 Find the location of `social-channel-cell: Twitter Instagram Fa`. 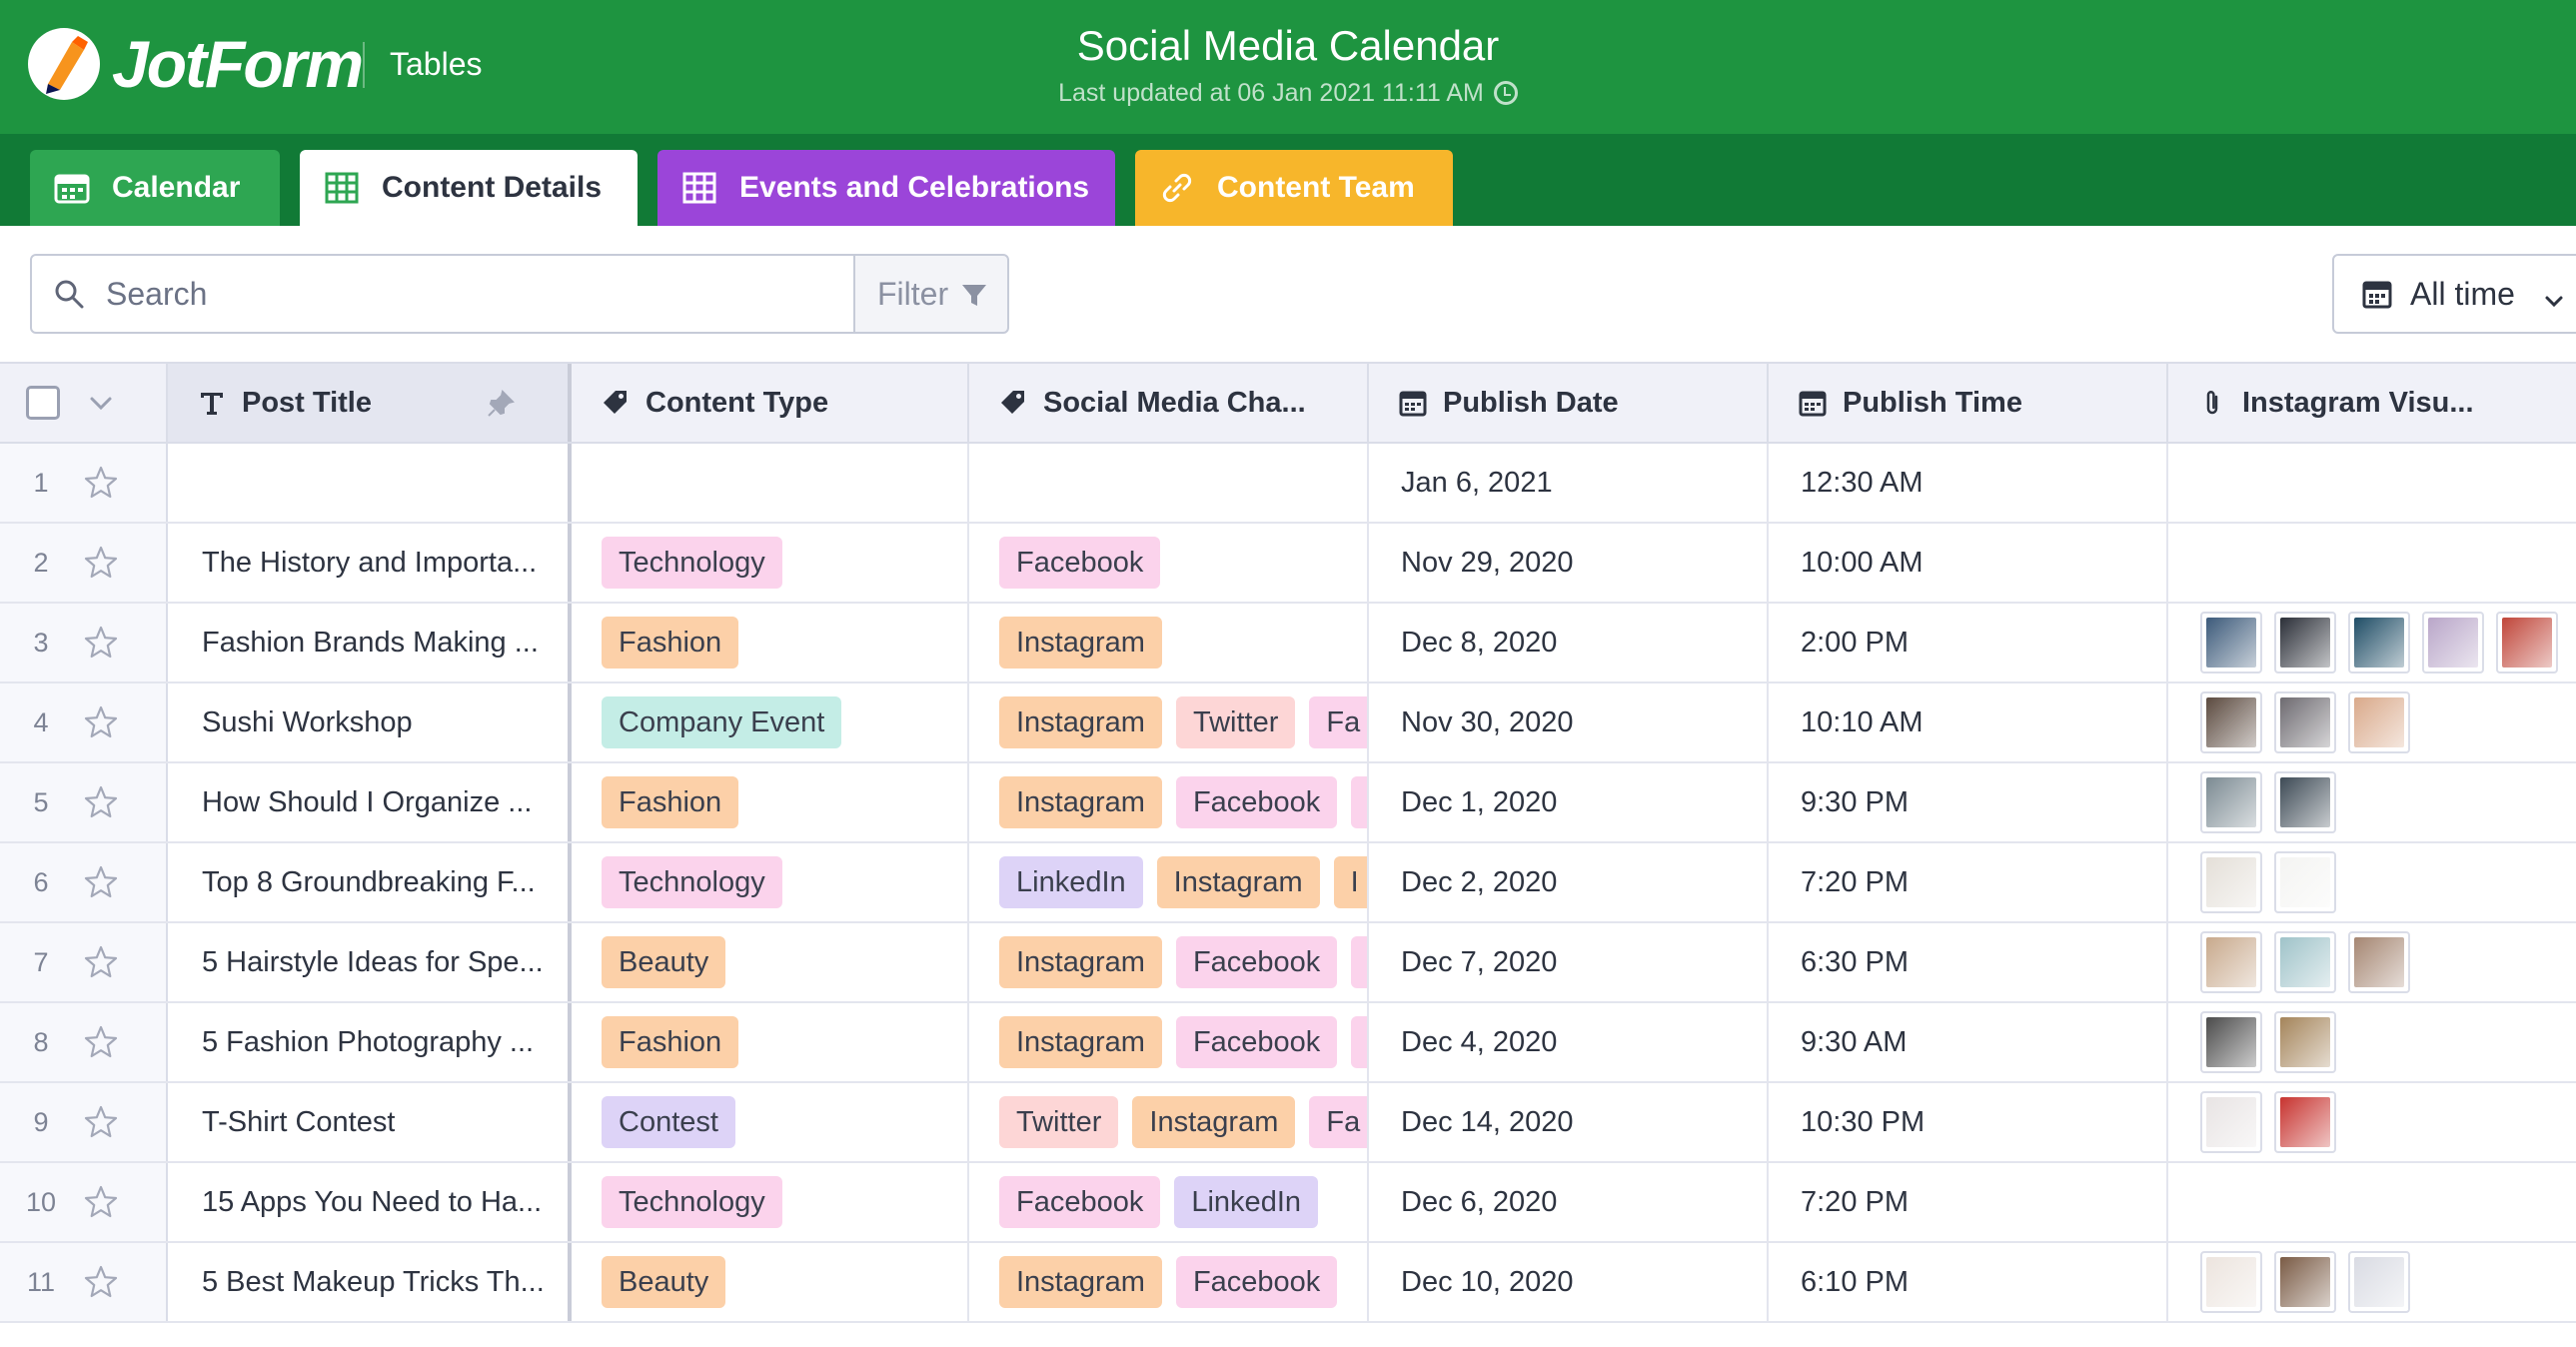

social-channel-cell: Twitter Instagram Fa is located at coordinates (1169, 1122).